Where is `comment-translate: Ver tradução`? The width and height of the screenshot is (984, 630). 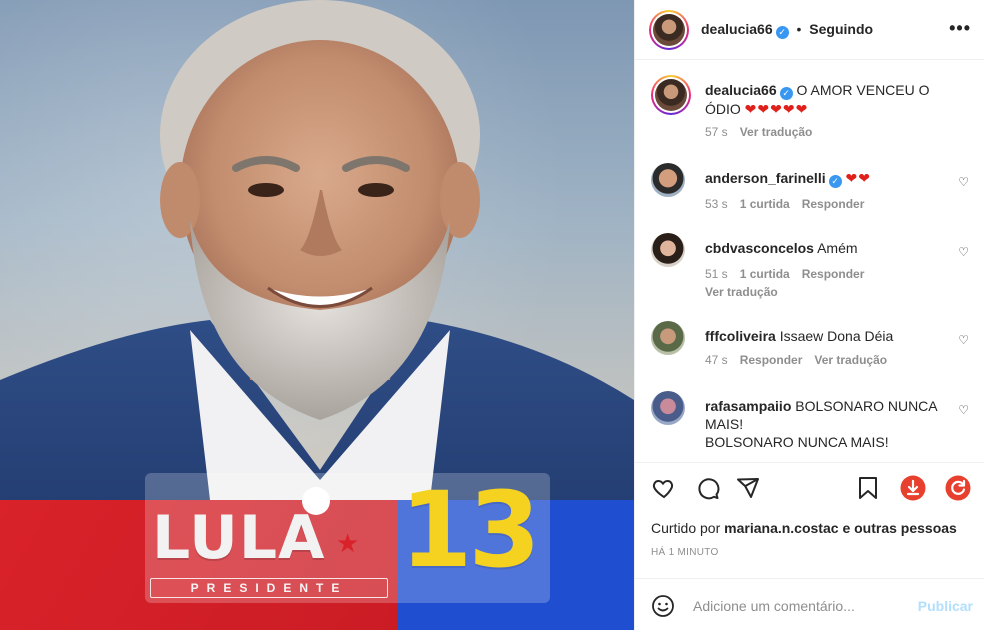 comment-translate: Ver tradução is located at coordinates (747, 292).